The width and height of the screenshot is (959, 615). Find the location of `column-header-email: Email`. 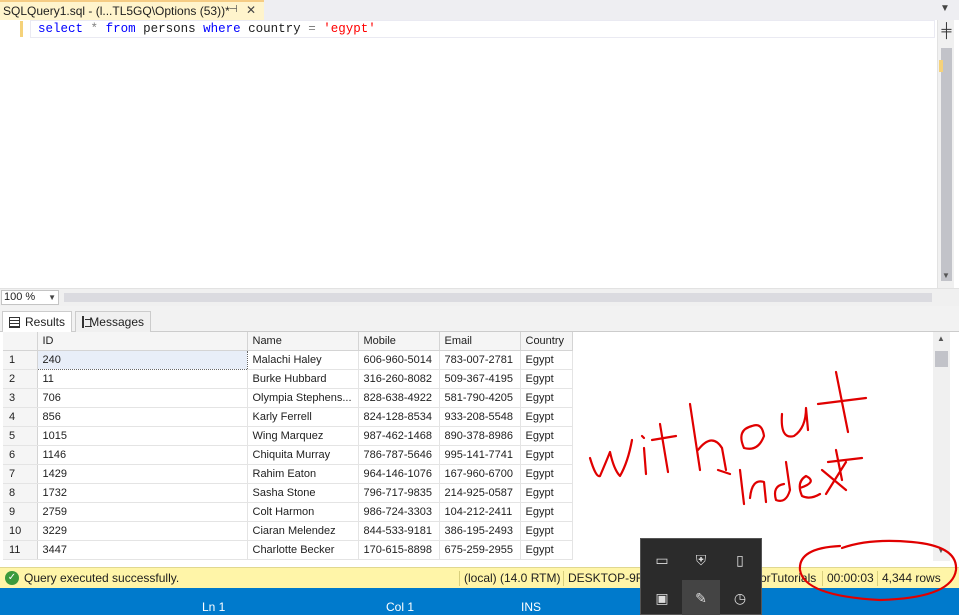

column-header-email: Email is located at coordinates (480, 341).